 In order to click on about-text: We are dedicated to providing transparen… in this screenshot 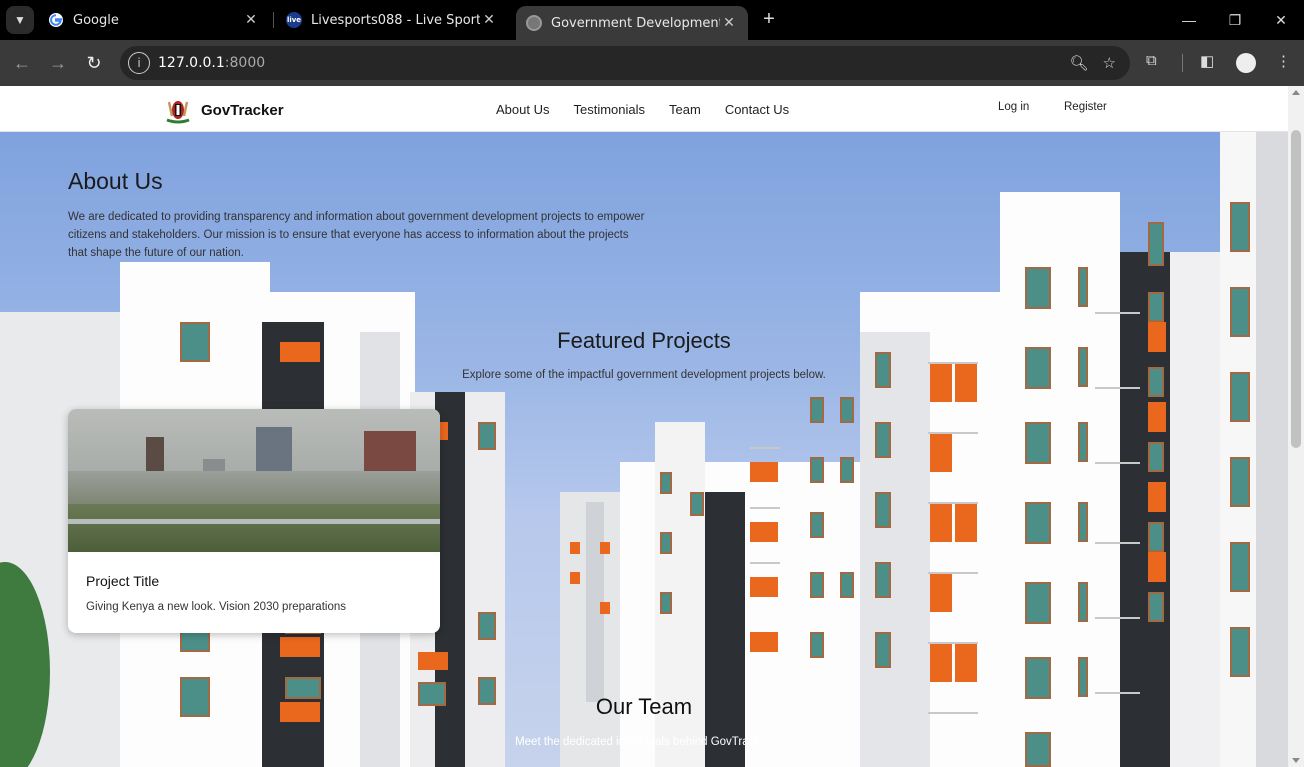, I will do `click(356, 235)`.